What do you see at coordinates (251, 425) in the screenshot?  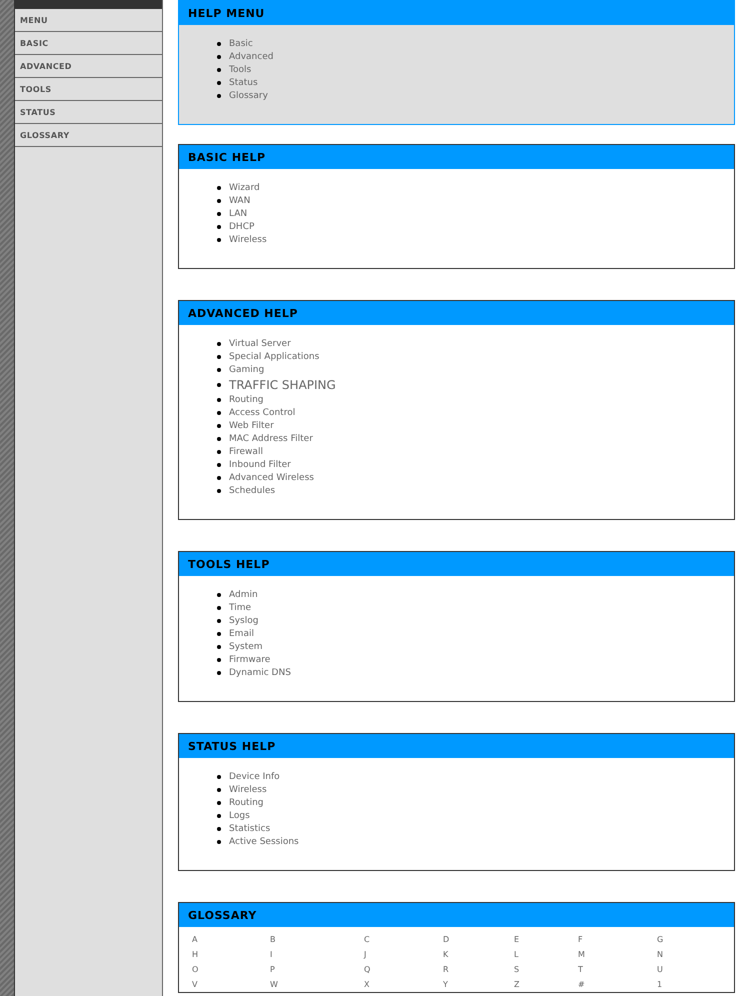 I see `help-link: Web Filter` at bounding box center [251, 425].